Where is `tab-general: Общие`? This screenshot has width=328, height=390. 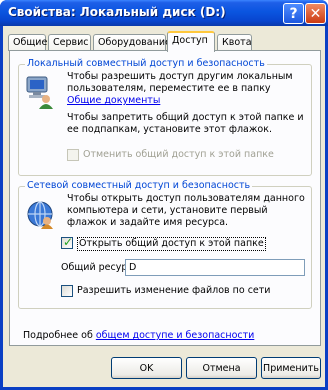
tab-general: Общие is located at coordinates (27, 42).